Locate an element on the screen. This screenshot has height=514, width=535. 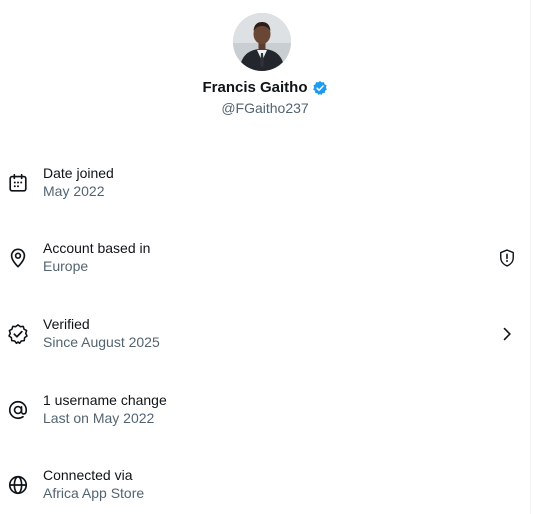
detail-subtitle: Europe is located at coordinates (66, 266).